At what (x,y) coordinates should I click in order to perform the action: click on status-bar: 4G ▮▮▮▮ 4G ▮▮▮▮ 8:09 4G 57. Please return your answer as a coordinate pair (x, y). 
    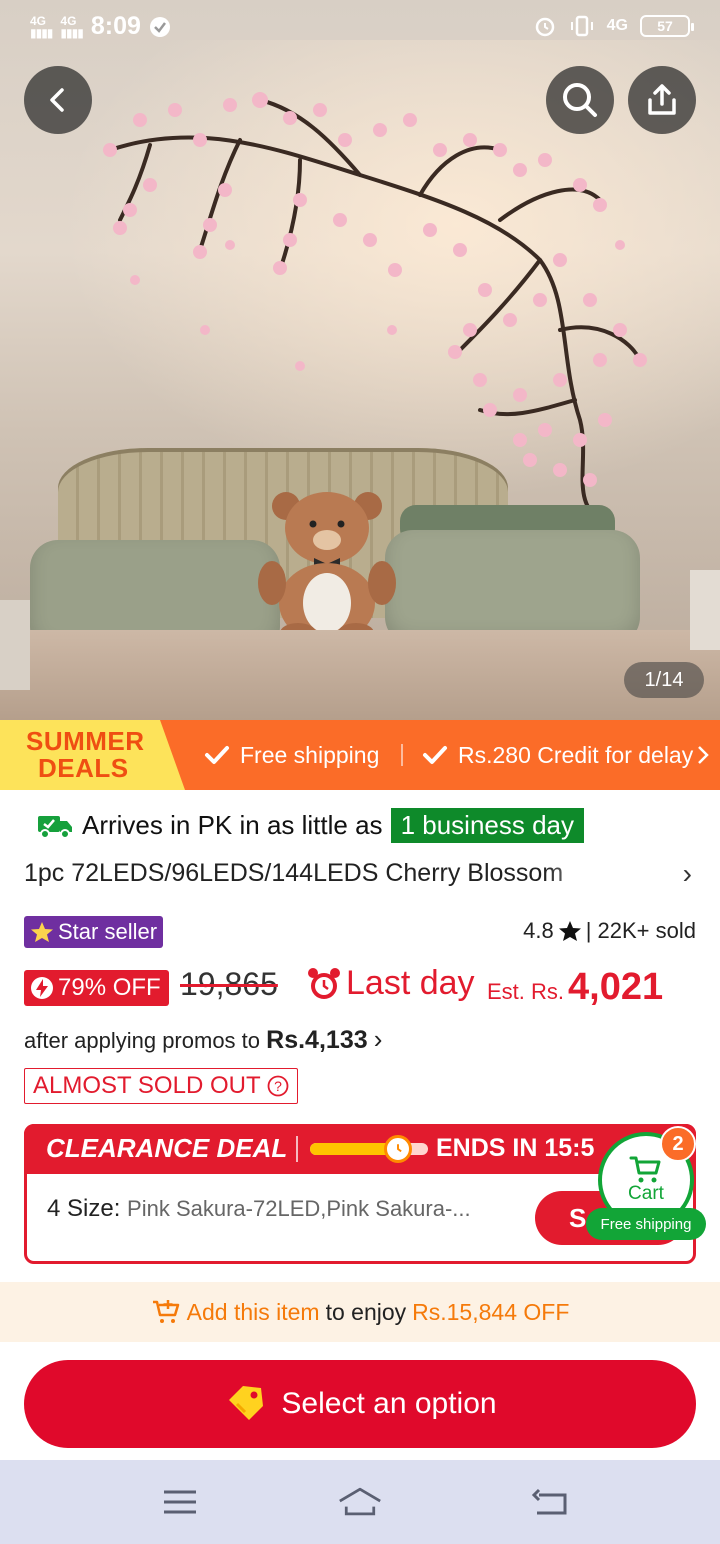
    Looking at the image, I should click on (360, 28).